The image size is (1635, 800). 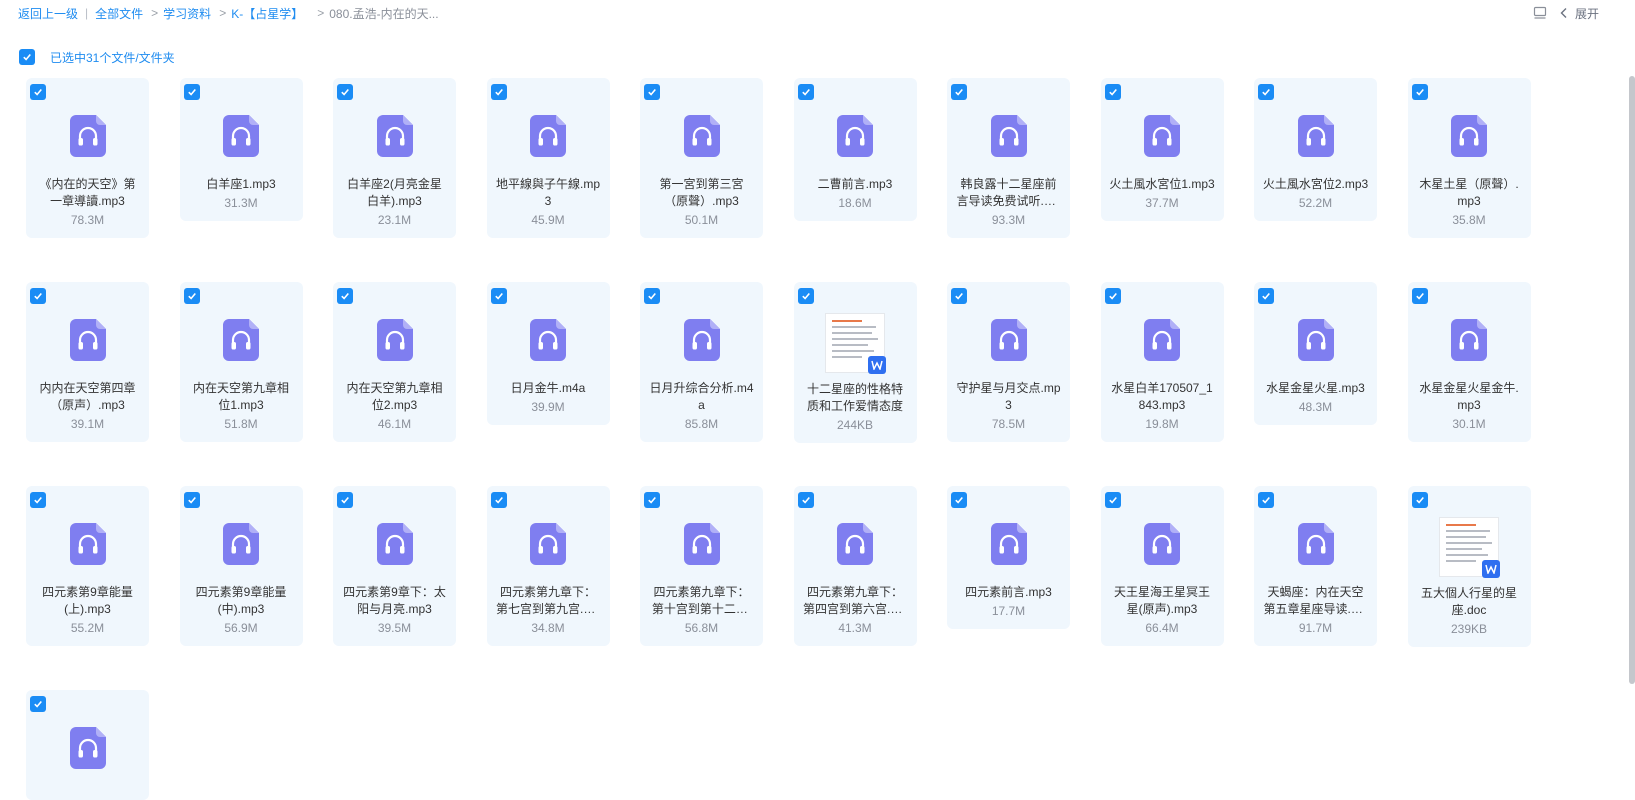 I want to click on breadcrumb-item-all-files: 全部文件, so click(x=119, y=13).